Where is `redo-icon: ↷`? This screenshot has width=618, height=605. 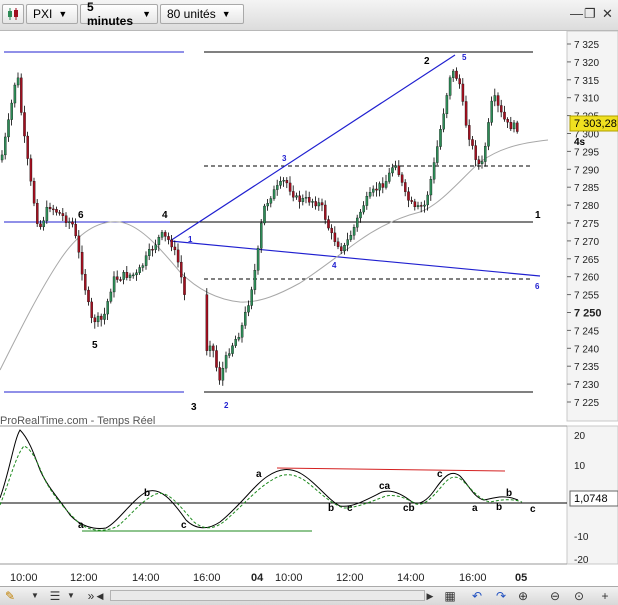 redo-icon: ↷ is located at coordinates (501, 596).